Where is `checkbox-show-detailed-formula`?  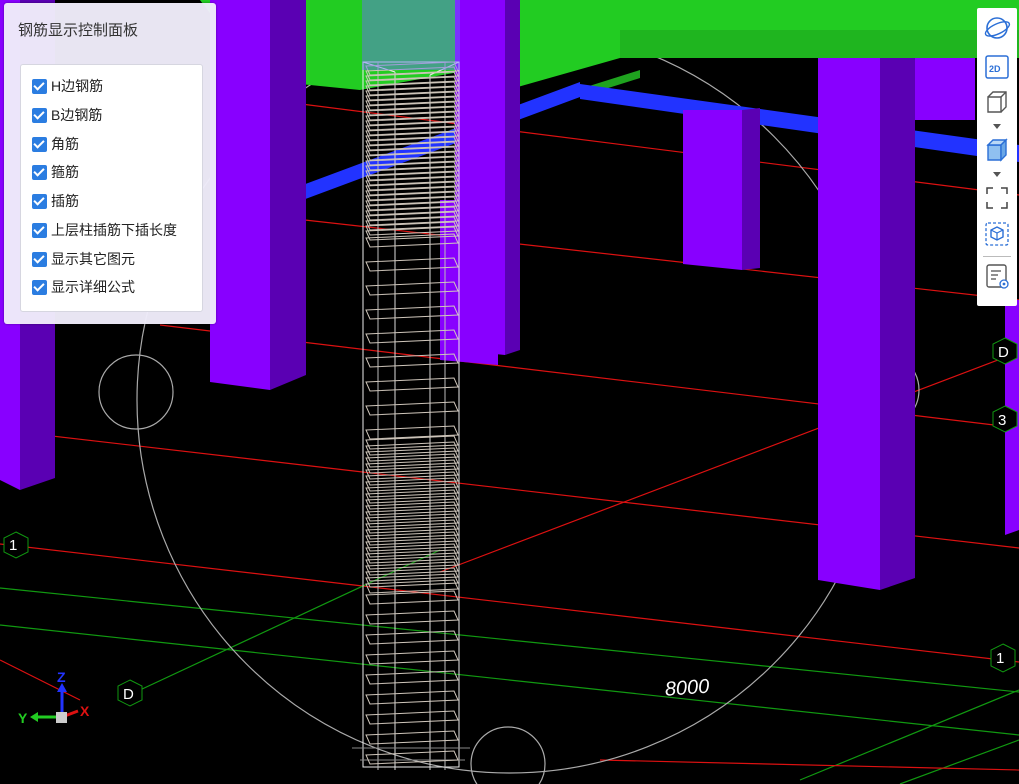
checkbox-show-detailed-formula is located at coordinates (39, 287).